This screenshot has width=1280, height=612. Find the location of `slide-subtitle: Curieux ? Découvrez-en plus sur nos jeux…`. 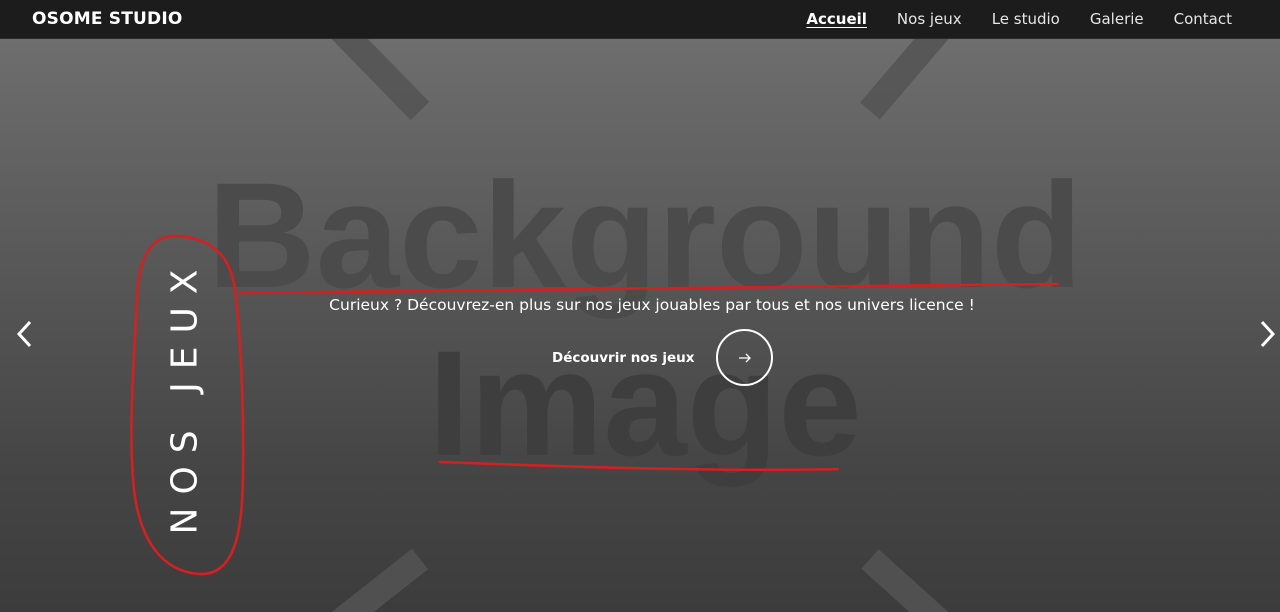

slide-subtitle: Curieux ? Découvrez-en plus sur nos jeux… is located at coordinates (652, 305).